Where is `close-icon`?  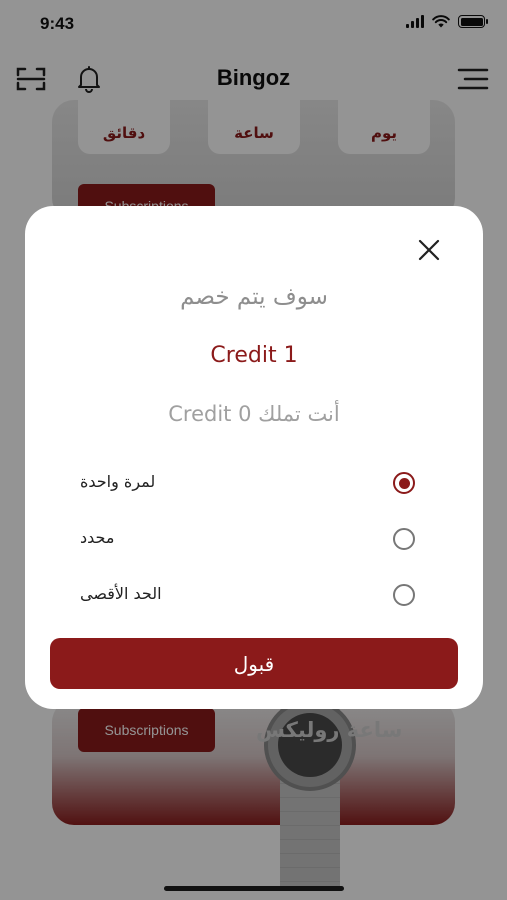 close-icon is located at coordinates (429, 250).